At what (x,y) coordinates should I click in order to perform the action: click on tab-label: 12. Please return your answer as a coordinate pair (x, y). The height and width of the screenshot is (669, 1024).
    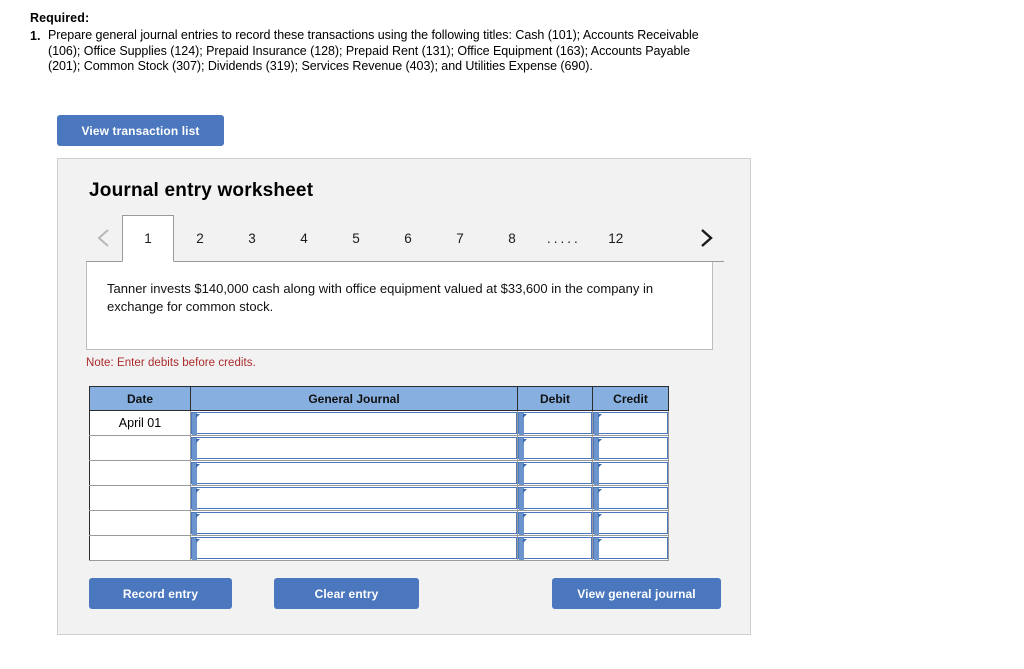
    Looking at the image, I should click on (616, 238).